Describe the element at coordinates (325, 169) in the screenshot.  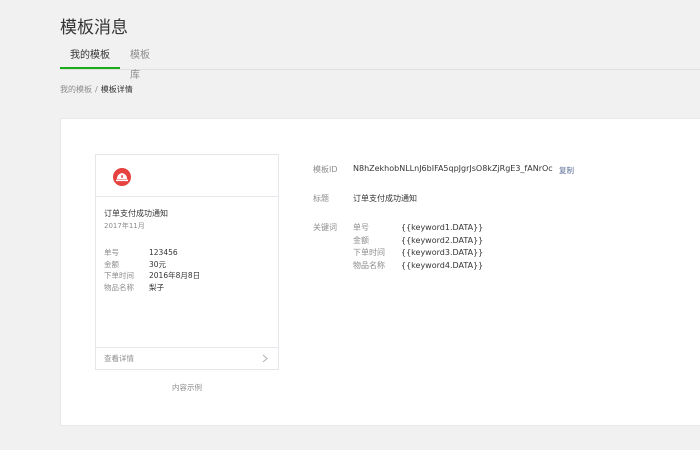
I see `template-id-label: 模板ID` at that location.